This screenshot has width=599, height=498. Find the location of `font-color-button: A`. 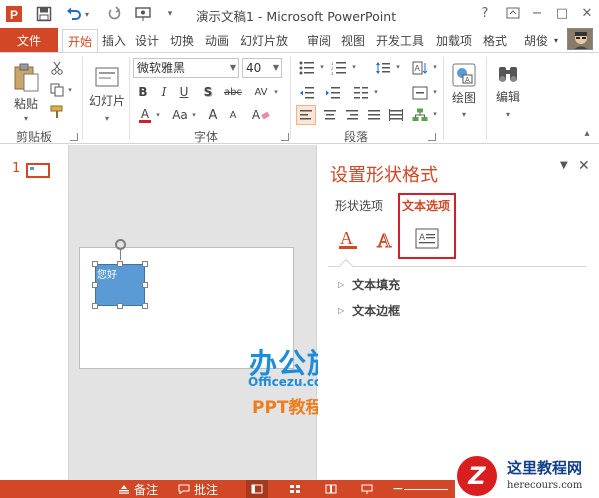

font-color-button: A is located at coordinates (145, 115).